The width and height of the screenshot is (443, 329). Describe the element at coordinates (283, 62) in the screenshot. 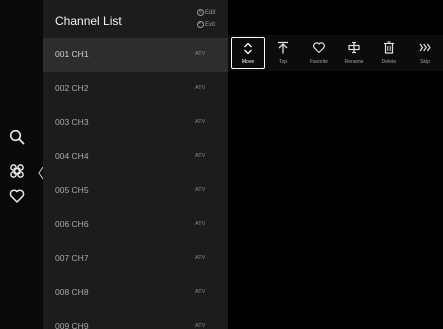

I see `top-label: Top` at that location.